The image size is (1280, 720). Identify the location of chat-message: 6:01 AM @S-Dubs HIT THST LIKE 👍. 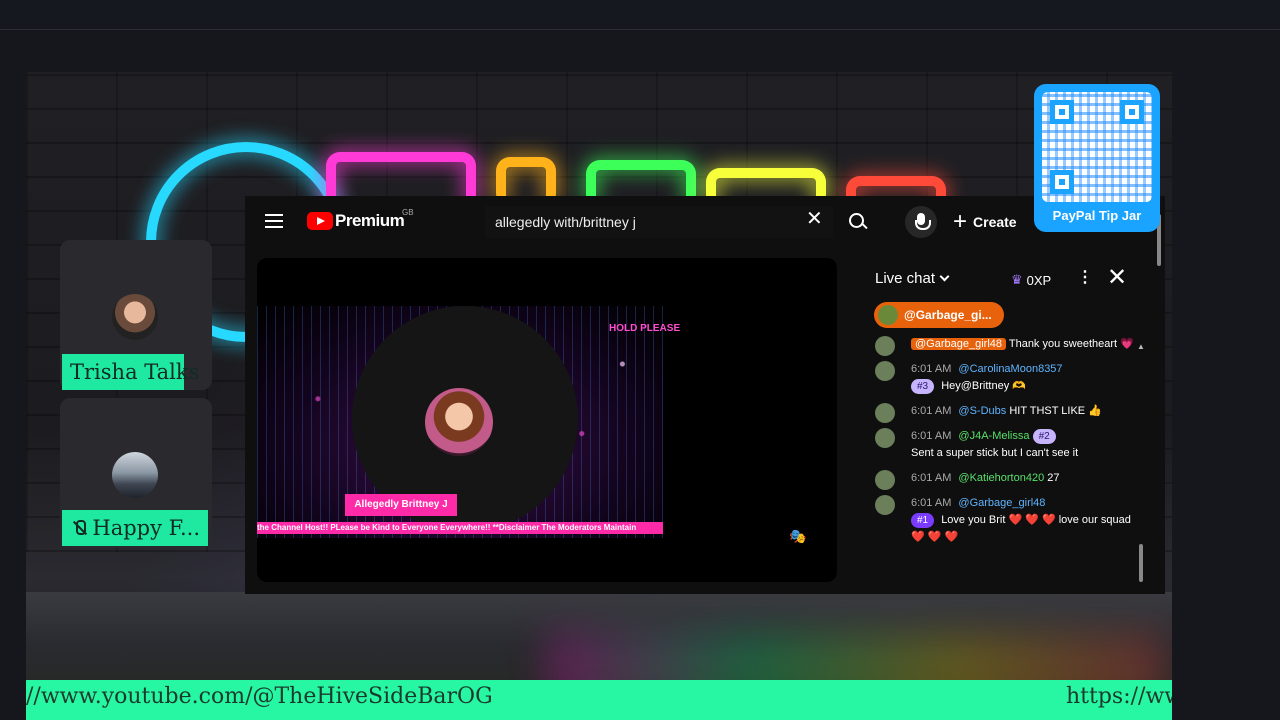
(1006, 413).